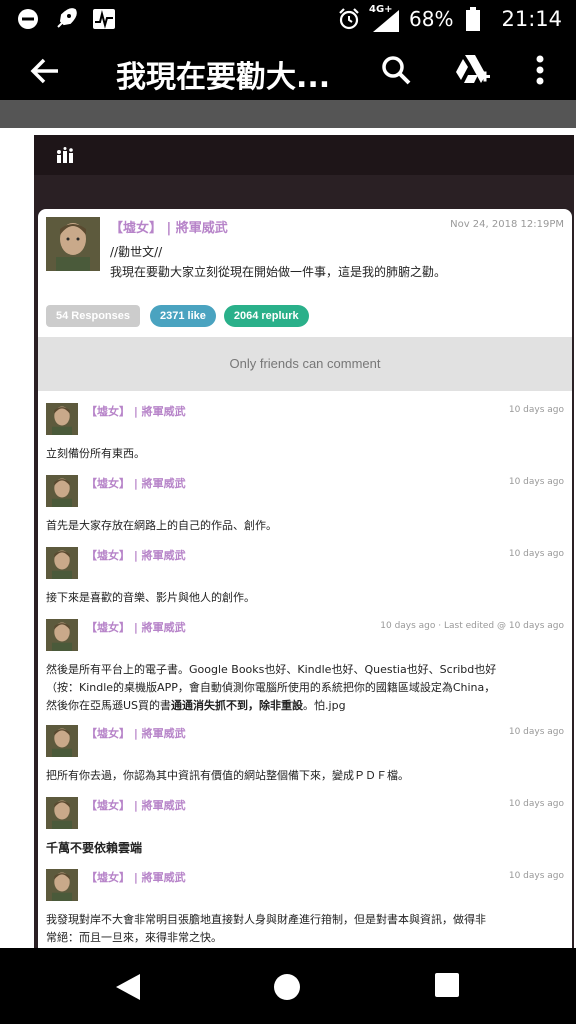  Describe the element at coordinates (472, 626) in the screenshot. I see `response-time: 10 days ago · Last edited @ 10 days ago` at that location.